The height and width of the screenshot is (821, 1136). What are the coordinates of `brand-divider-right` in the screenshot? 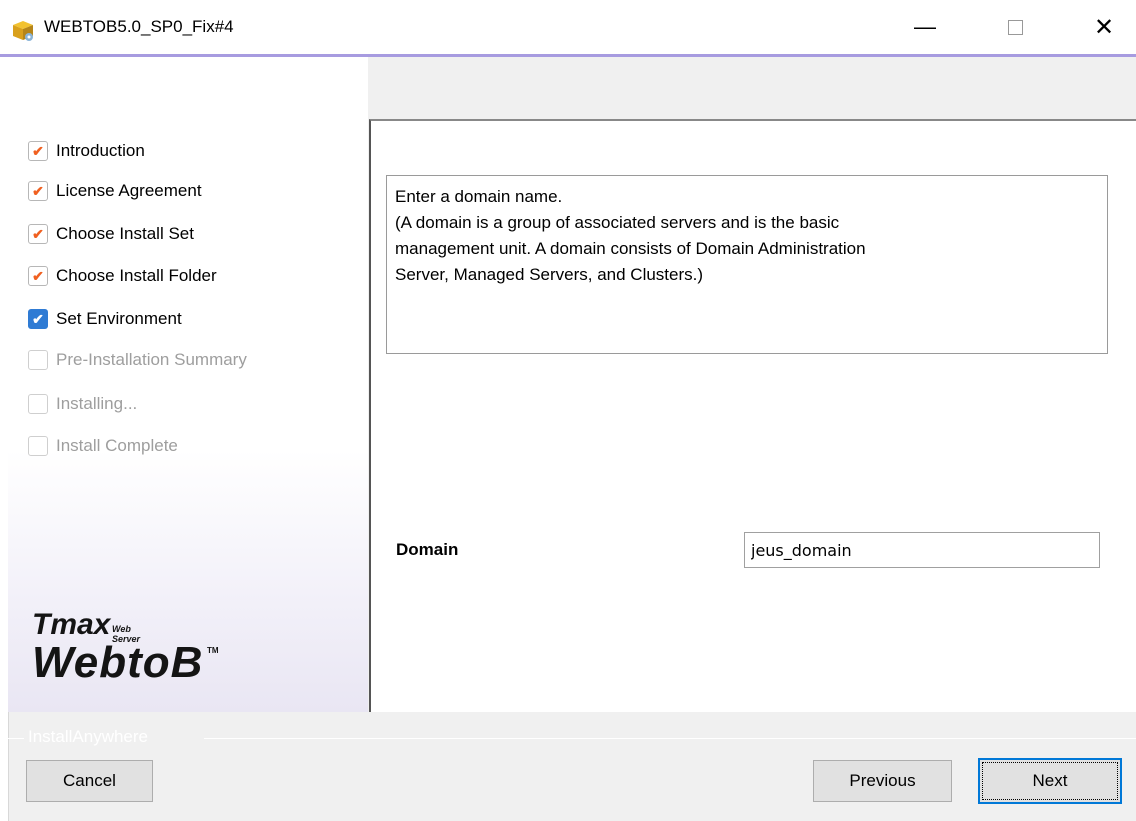 It's located at (670, 738).